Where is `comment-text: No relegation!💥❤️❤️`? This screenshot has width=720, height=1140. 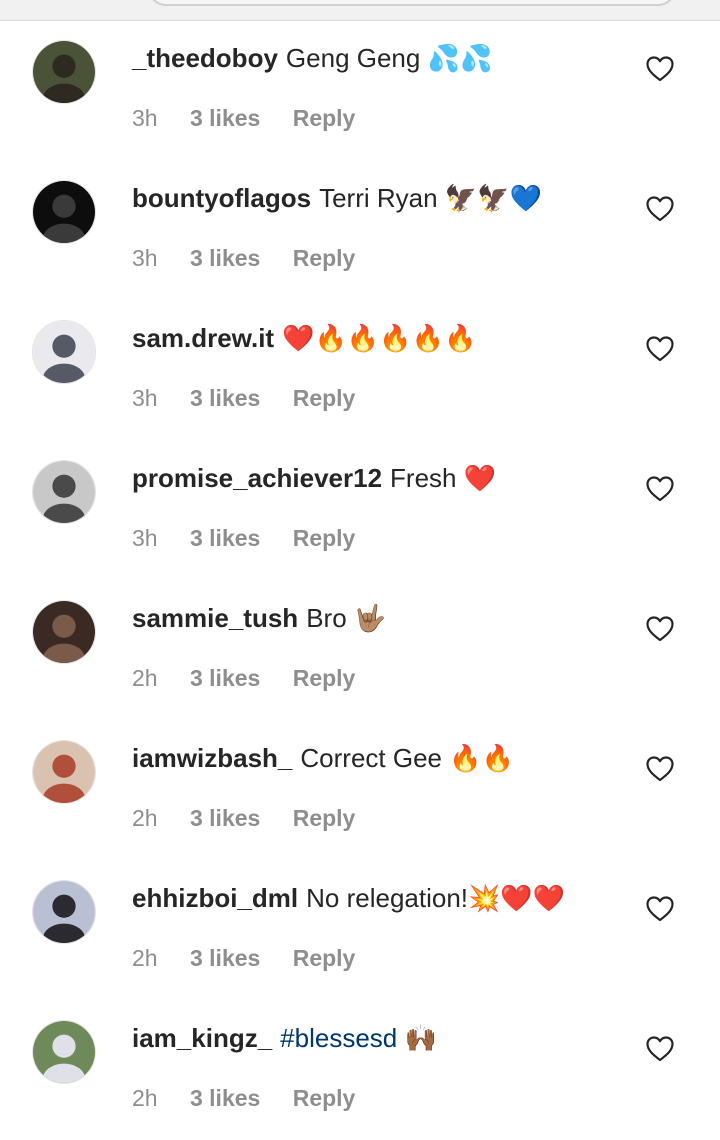
comment-text: No relegation!💥❤️❤️ is located at coordinates (436, 898).